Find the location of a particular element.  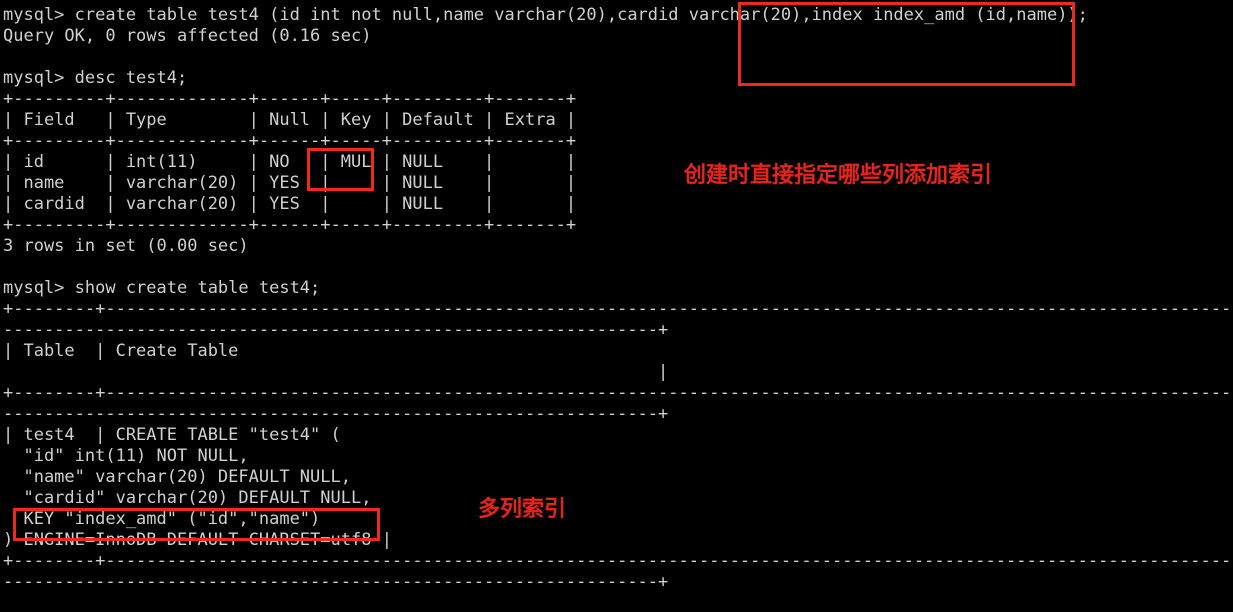

terminal-line: mysql> show create table test4; is located at coordinates (162, 288).